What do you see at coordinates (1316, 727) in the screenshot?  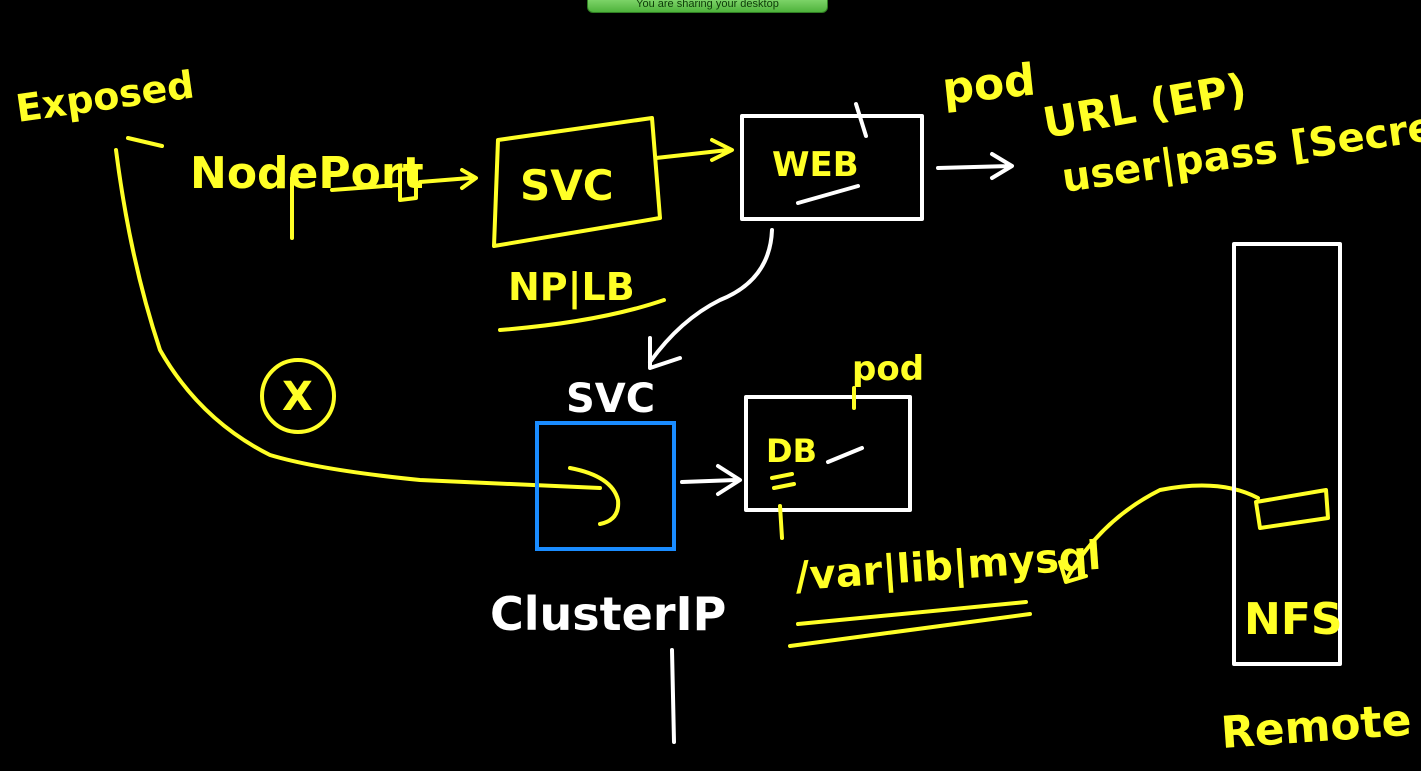 I see `label-remote: Remote` at bounding box center [1316, 727].